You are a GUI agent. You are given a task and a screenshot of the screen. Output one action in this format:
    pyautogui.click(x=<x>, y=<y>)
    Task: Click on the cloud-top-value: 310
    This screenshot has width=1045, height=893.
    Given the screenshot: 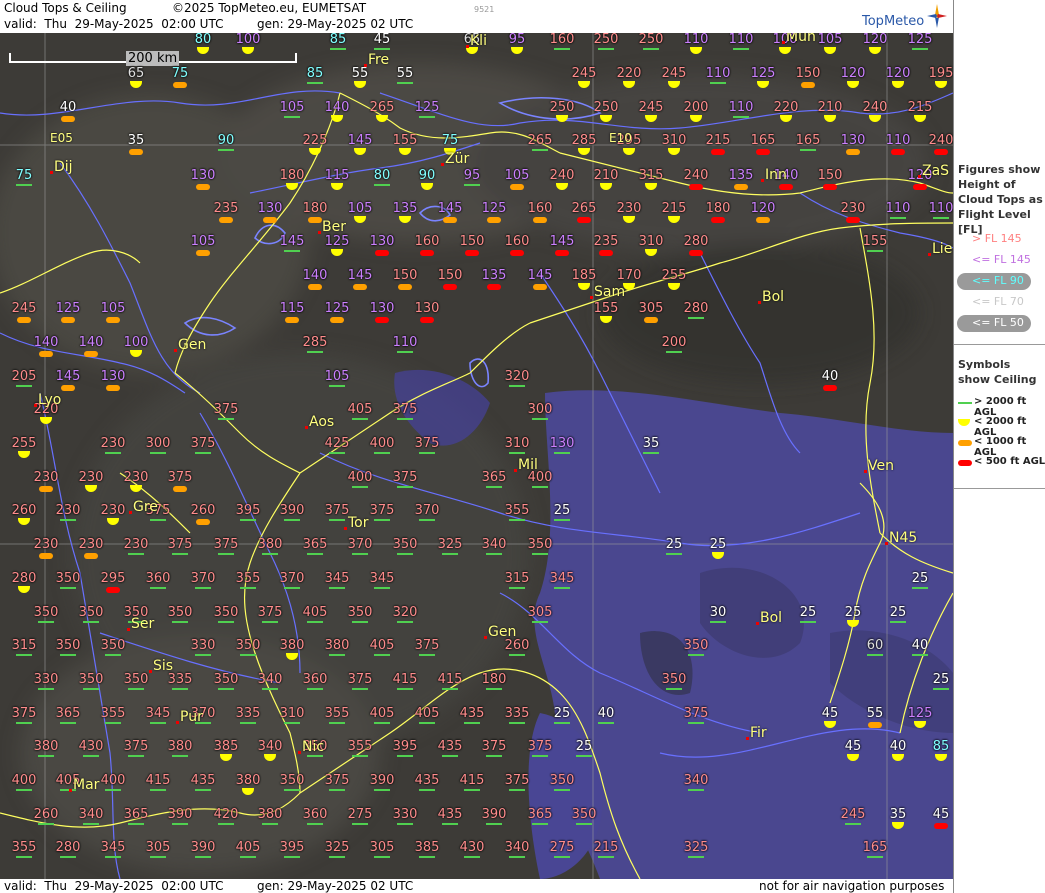 What is the action you would take?
    pyautogui.click(x=674, y=140)
    